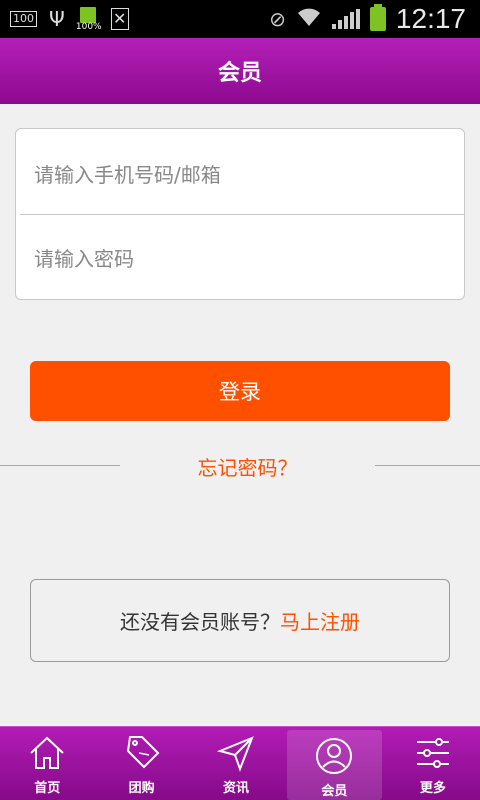 Image resolution: width=480 pixels, height=800 pixels. What do you see at coordinates (236, 788) in the screenshot?
I see `tab-label: 资讯` at bounding box center [236, 788].